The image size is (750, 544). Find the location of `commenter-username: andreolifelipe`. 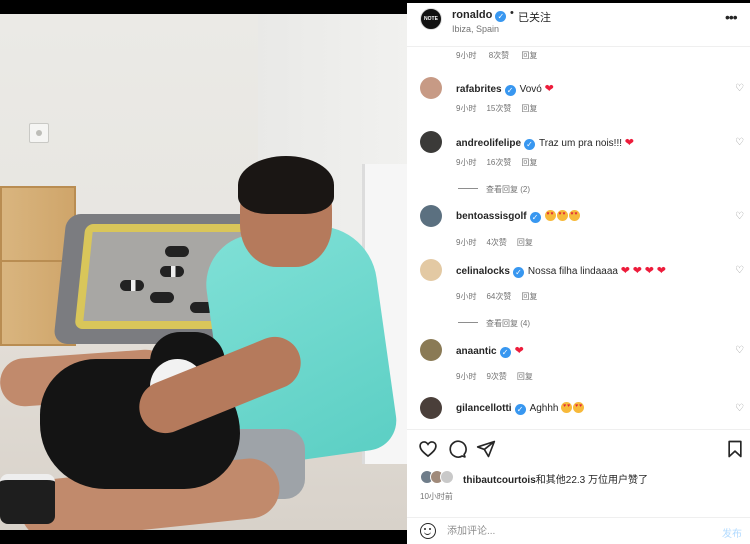

commenter-username: andreolifelipe is located at coordinates (488, 143).